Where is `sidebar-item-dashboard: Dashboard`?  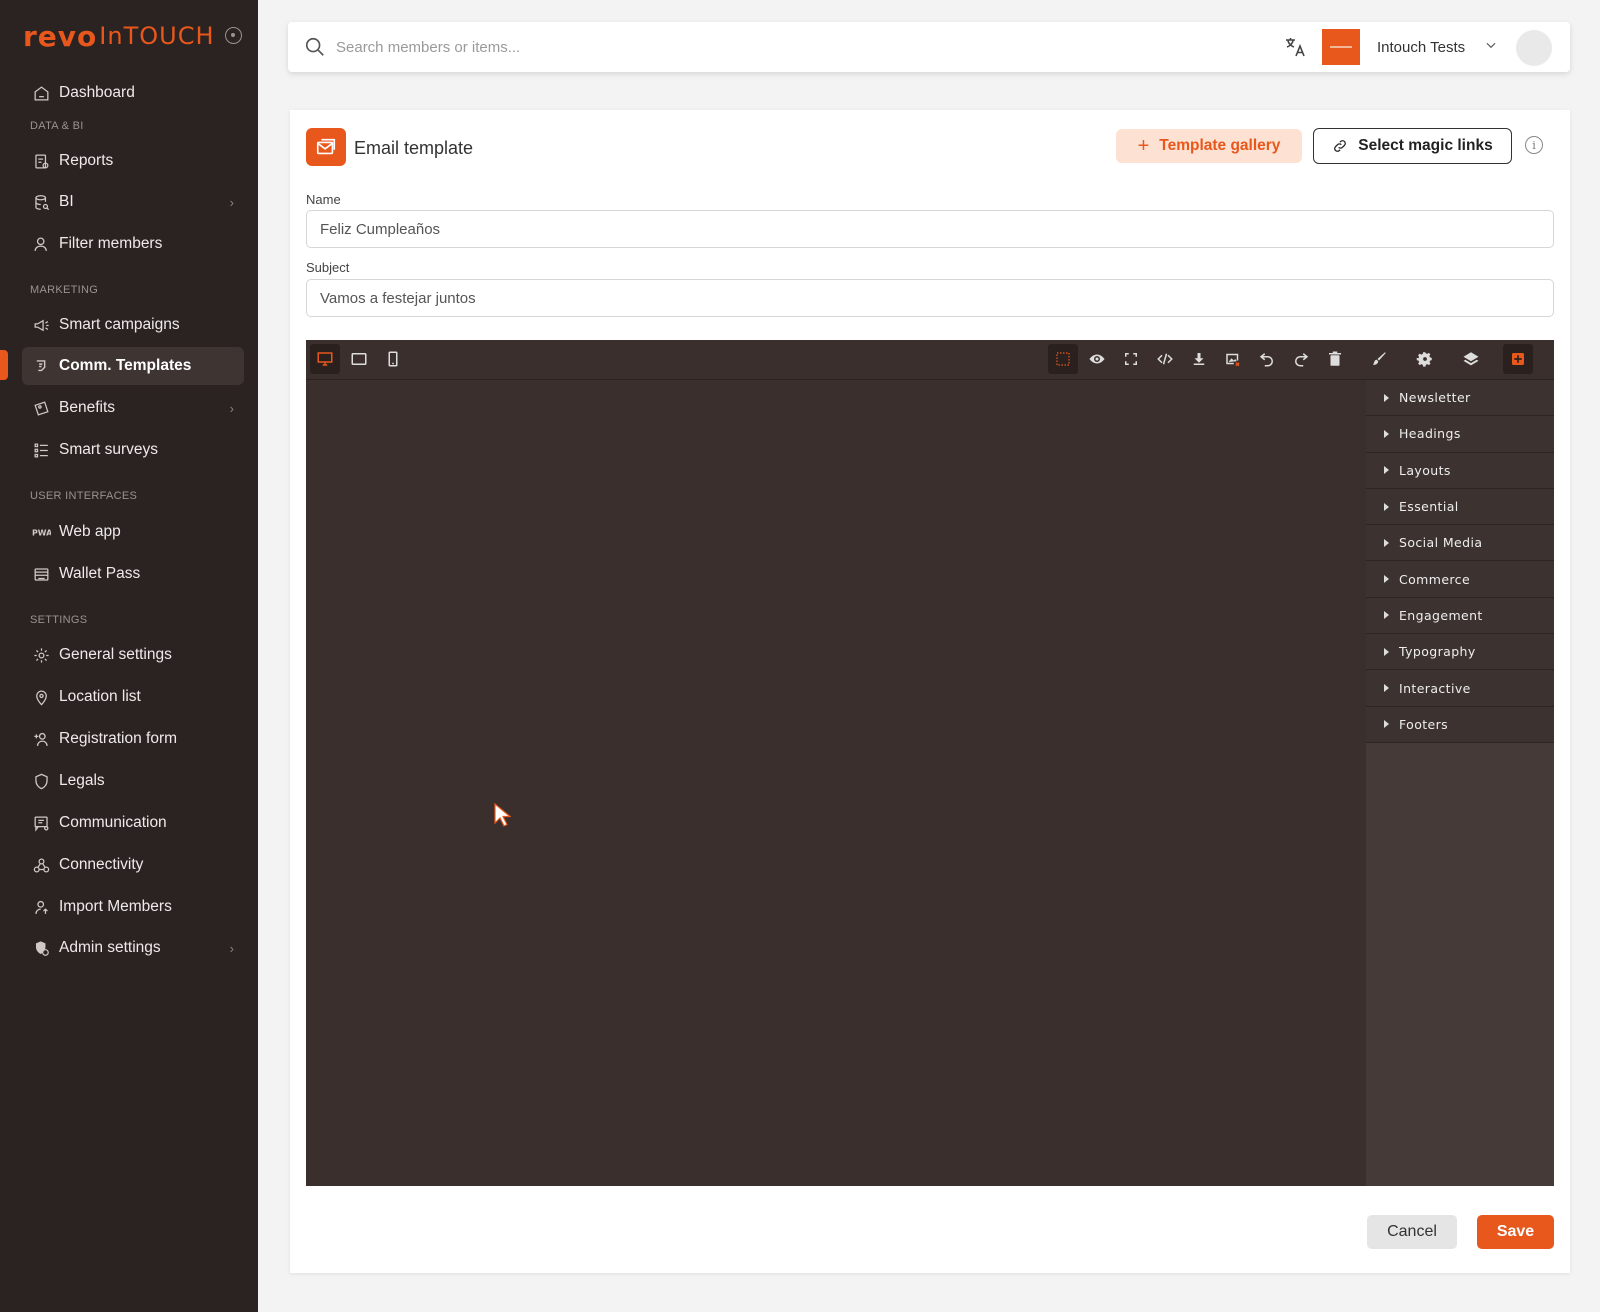
sidebar-item-dashboard: Dashboard is located at coordinates (133, 93).